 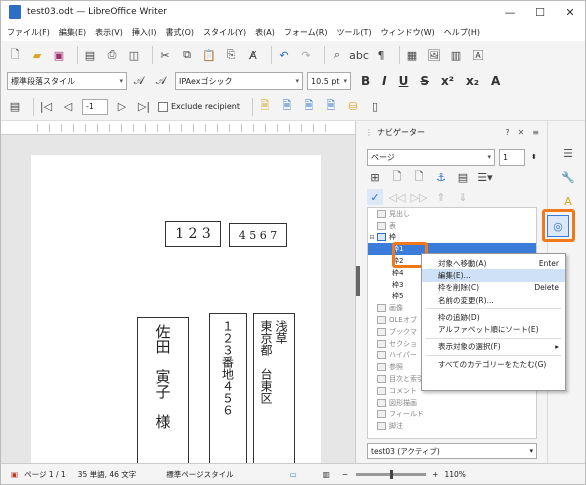 What do you see at coordinates (134, 55) in the screenshot?
I see `print-preview-icon: ◫` at bounding box center [134, 55].